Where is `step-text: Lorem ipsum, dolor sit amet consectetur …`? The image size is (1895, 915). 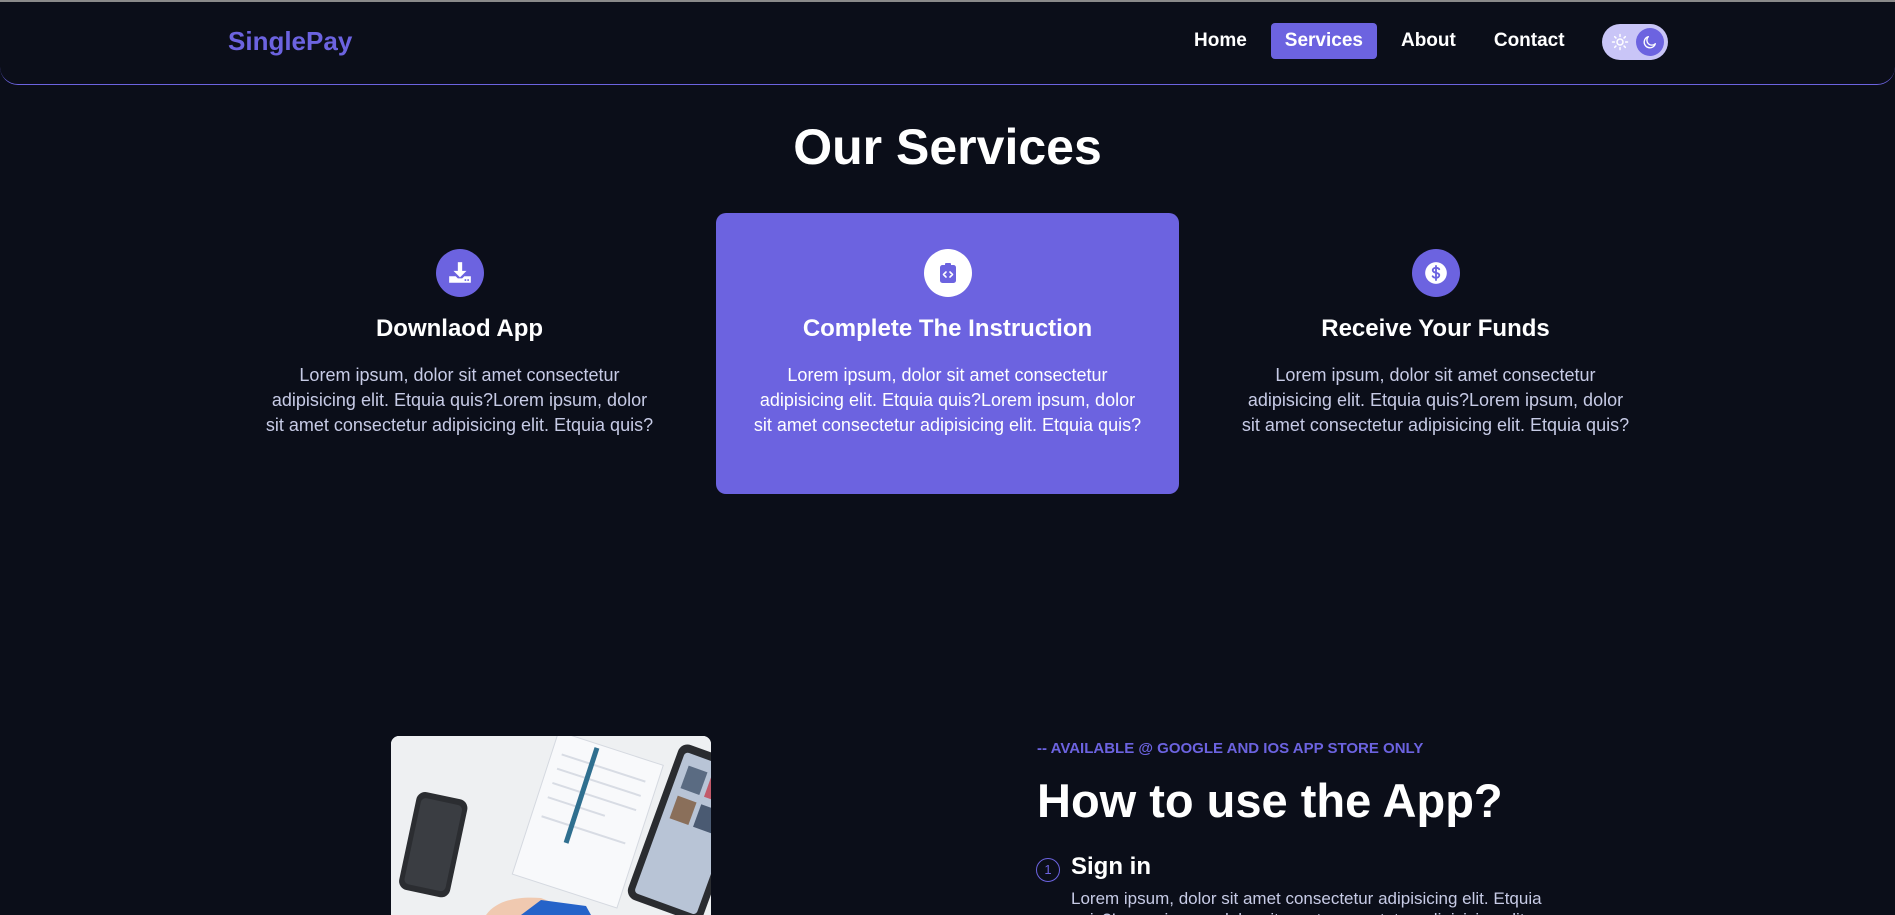 step-text: Lorem ipsum, dolor sit amet consectetur … is located at coordinates (1306, 902).